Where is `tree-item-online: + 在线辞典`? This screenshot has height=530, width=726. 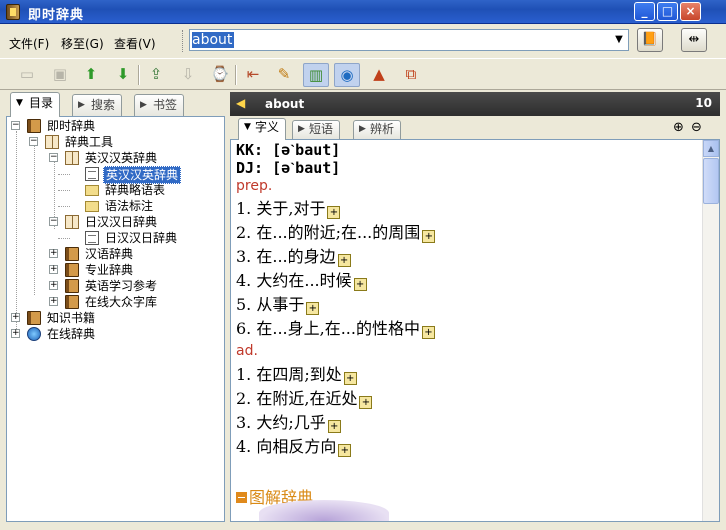 tree-item-online: + 在线辞典 is located at coordinates (111, 334).